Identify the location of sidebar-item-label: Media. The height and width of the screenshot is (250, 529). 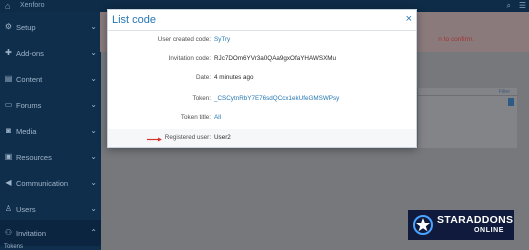
(26, 131).